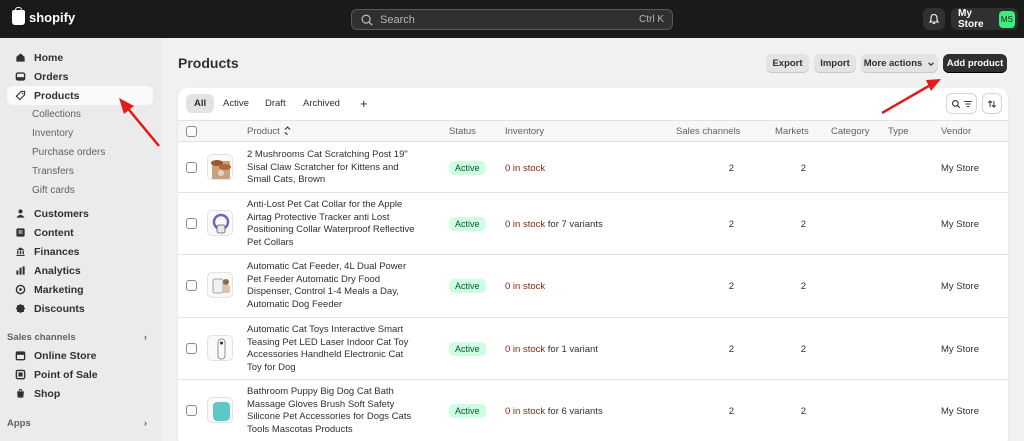  I want to click on home-icon, so click(20, 57).